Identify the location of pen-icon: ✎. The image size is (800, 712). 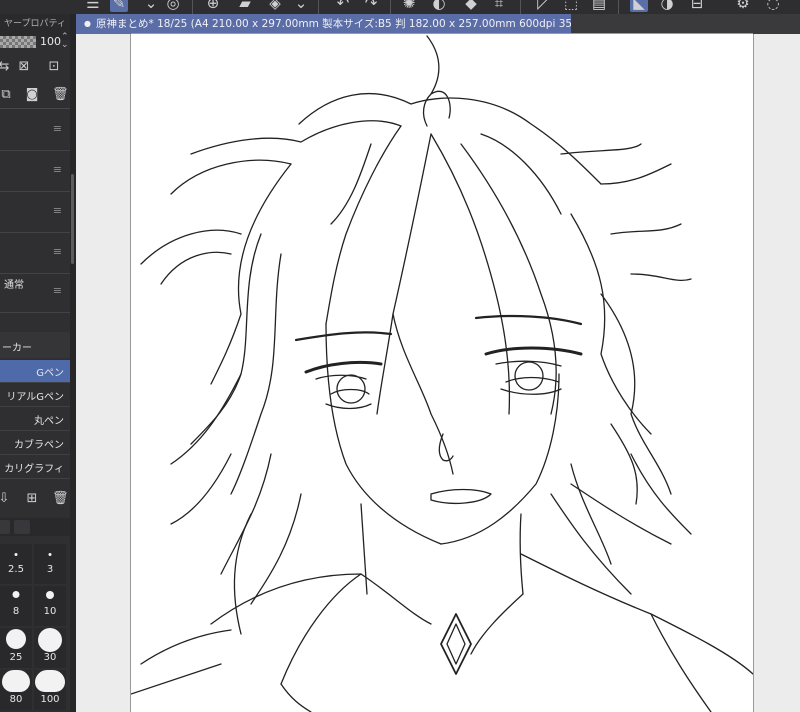
(119, 6).